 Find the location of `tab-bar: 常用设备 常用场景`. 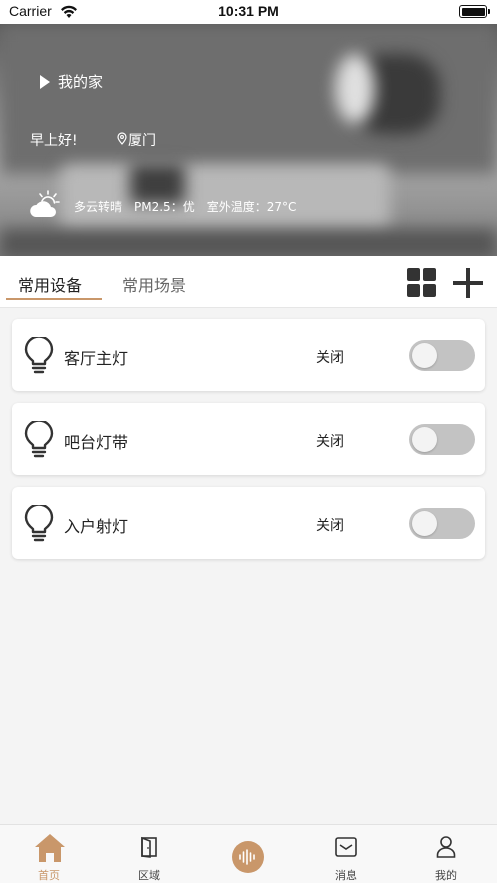

tab-bar: 常用设备 常用场景 is located at coordinates (248, 282).